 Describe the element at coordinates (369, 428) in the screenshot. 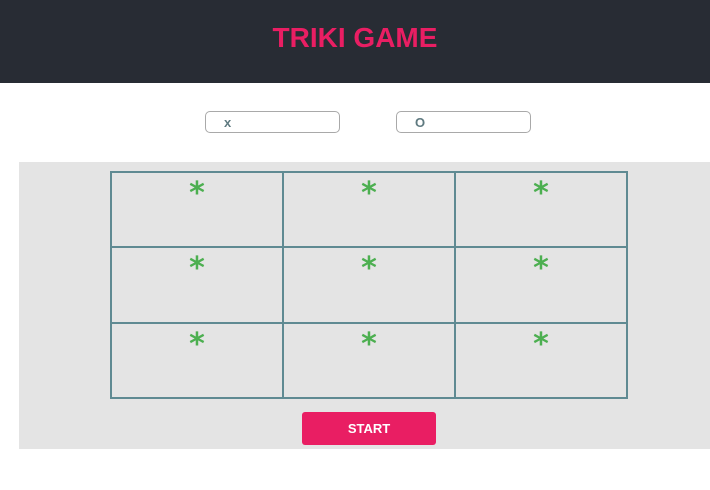

I see `start-button: START` at that location.